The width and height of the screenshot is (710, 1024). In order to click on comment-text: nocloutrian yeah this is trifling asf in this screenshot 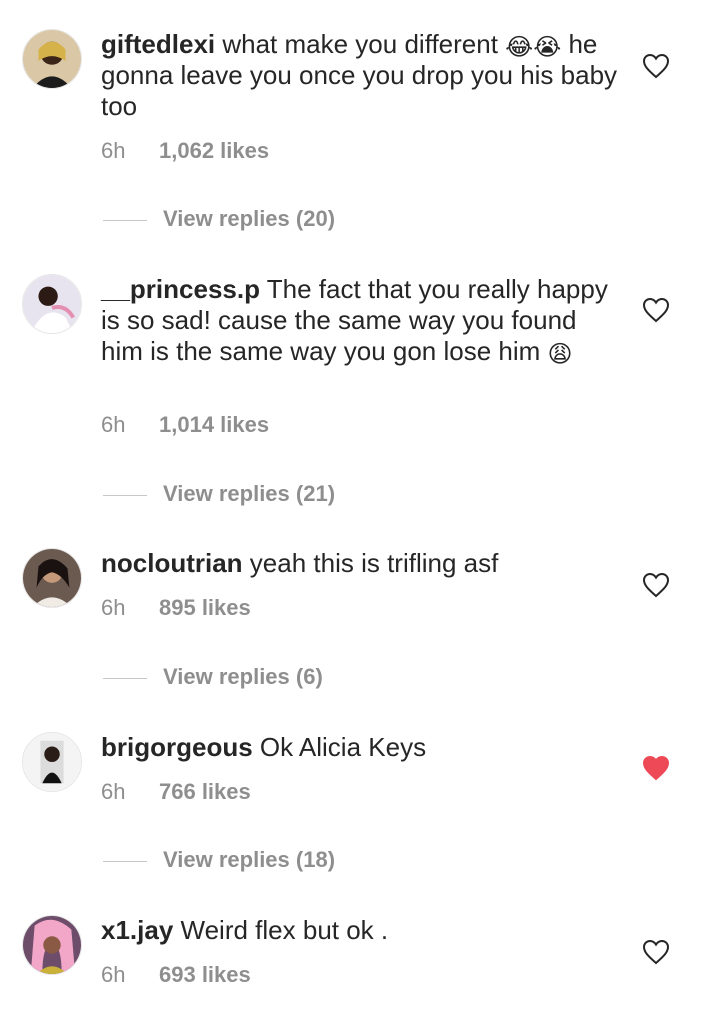, I will do `click(361, 563)`.